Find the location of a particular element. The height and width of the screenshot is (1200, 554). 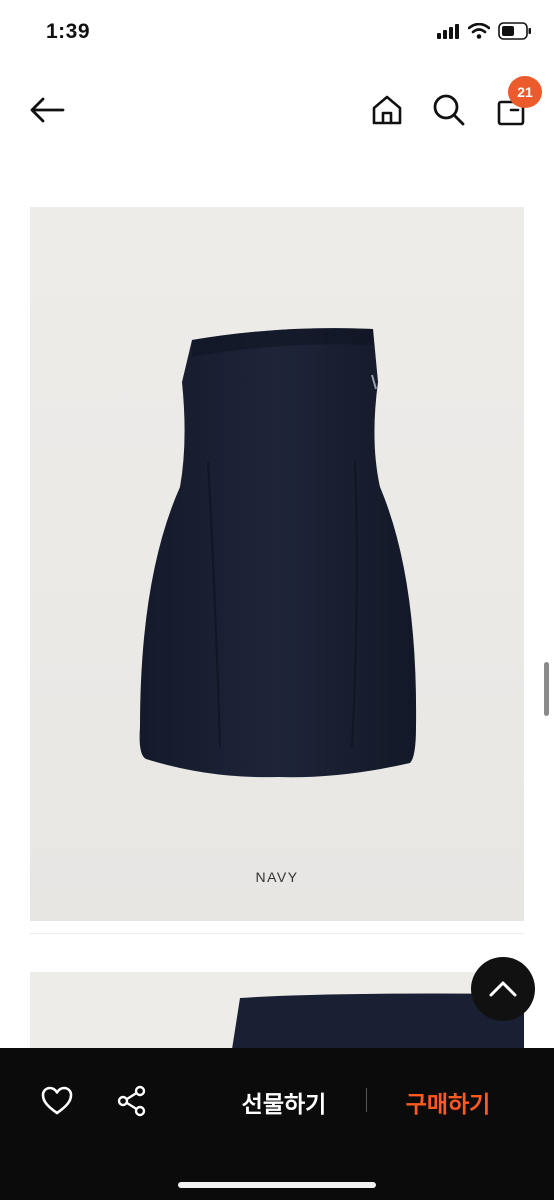

home-button is located at coordinates (387, 110).